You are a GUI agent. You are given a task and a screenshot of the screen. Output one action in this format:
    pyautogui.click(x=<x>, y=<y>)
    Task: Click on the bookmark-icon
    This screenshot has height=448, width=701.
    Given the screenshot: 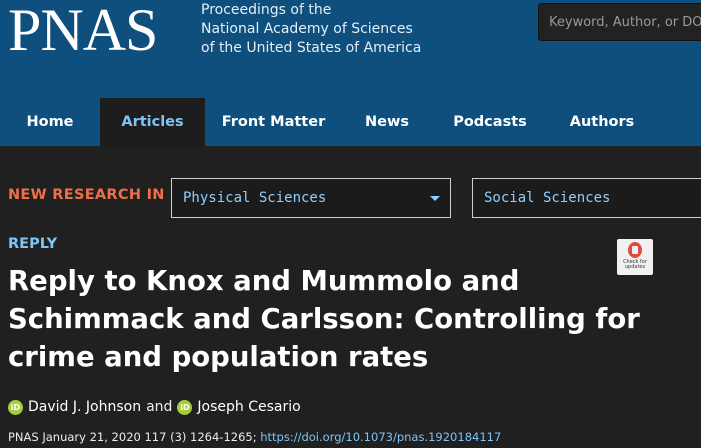 What is the action you would take?
    pyautogui.click(x=635, y=250)
    